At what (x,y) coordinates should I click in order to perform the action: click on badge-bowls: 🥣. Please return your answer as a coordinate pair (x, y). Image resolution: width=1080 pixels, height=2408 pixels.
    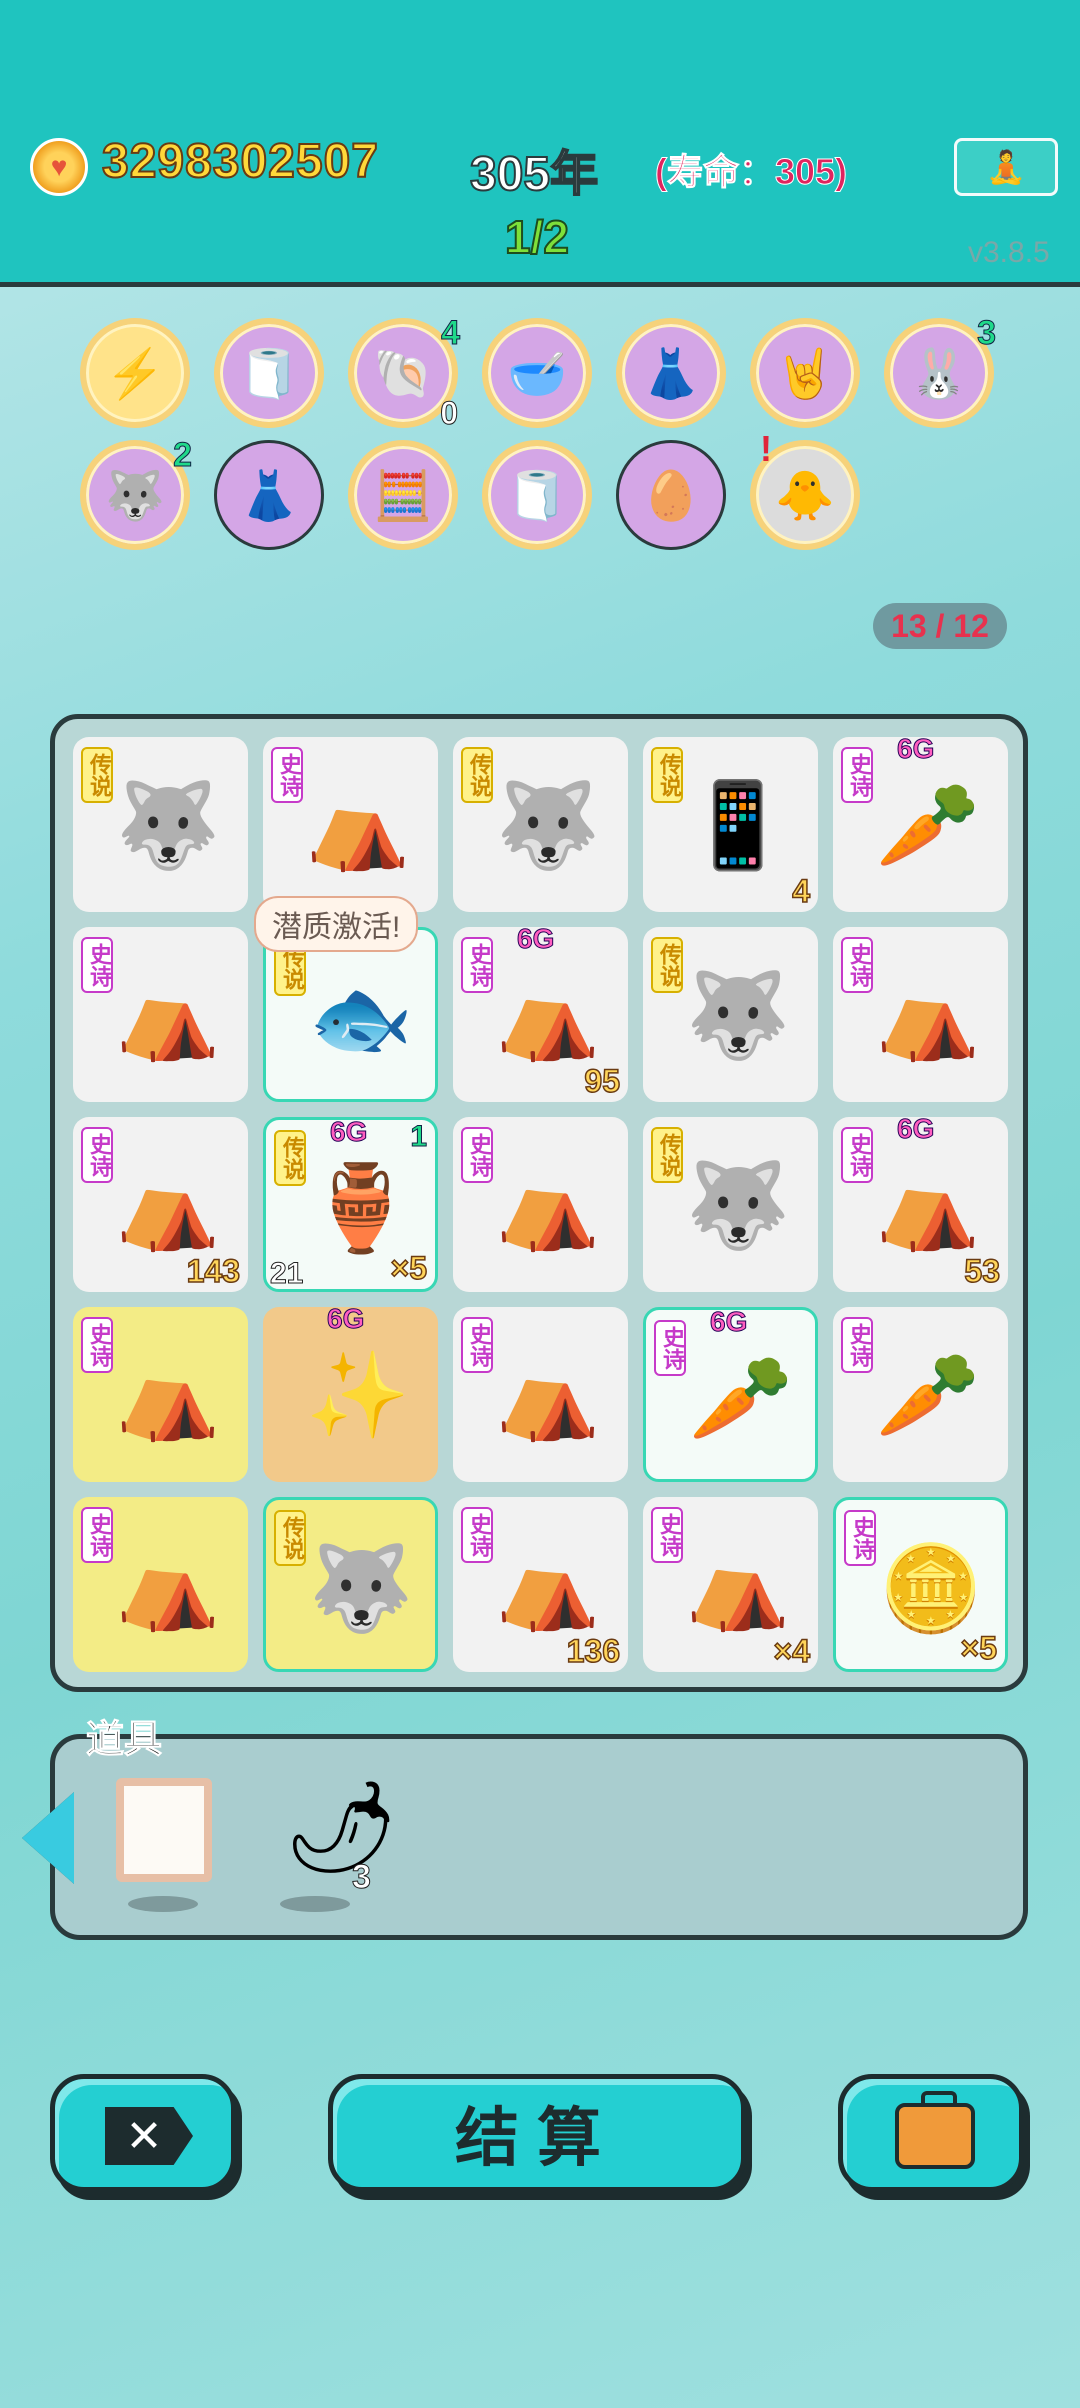
    Looking at the image, I should click on (537, 373).